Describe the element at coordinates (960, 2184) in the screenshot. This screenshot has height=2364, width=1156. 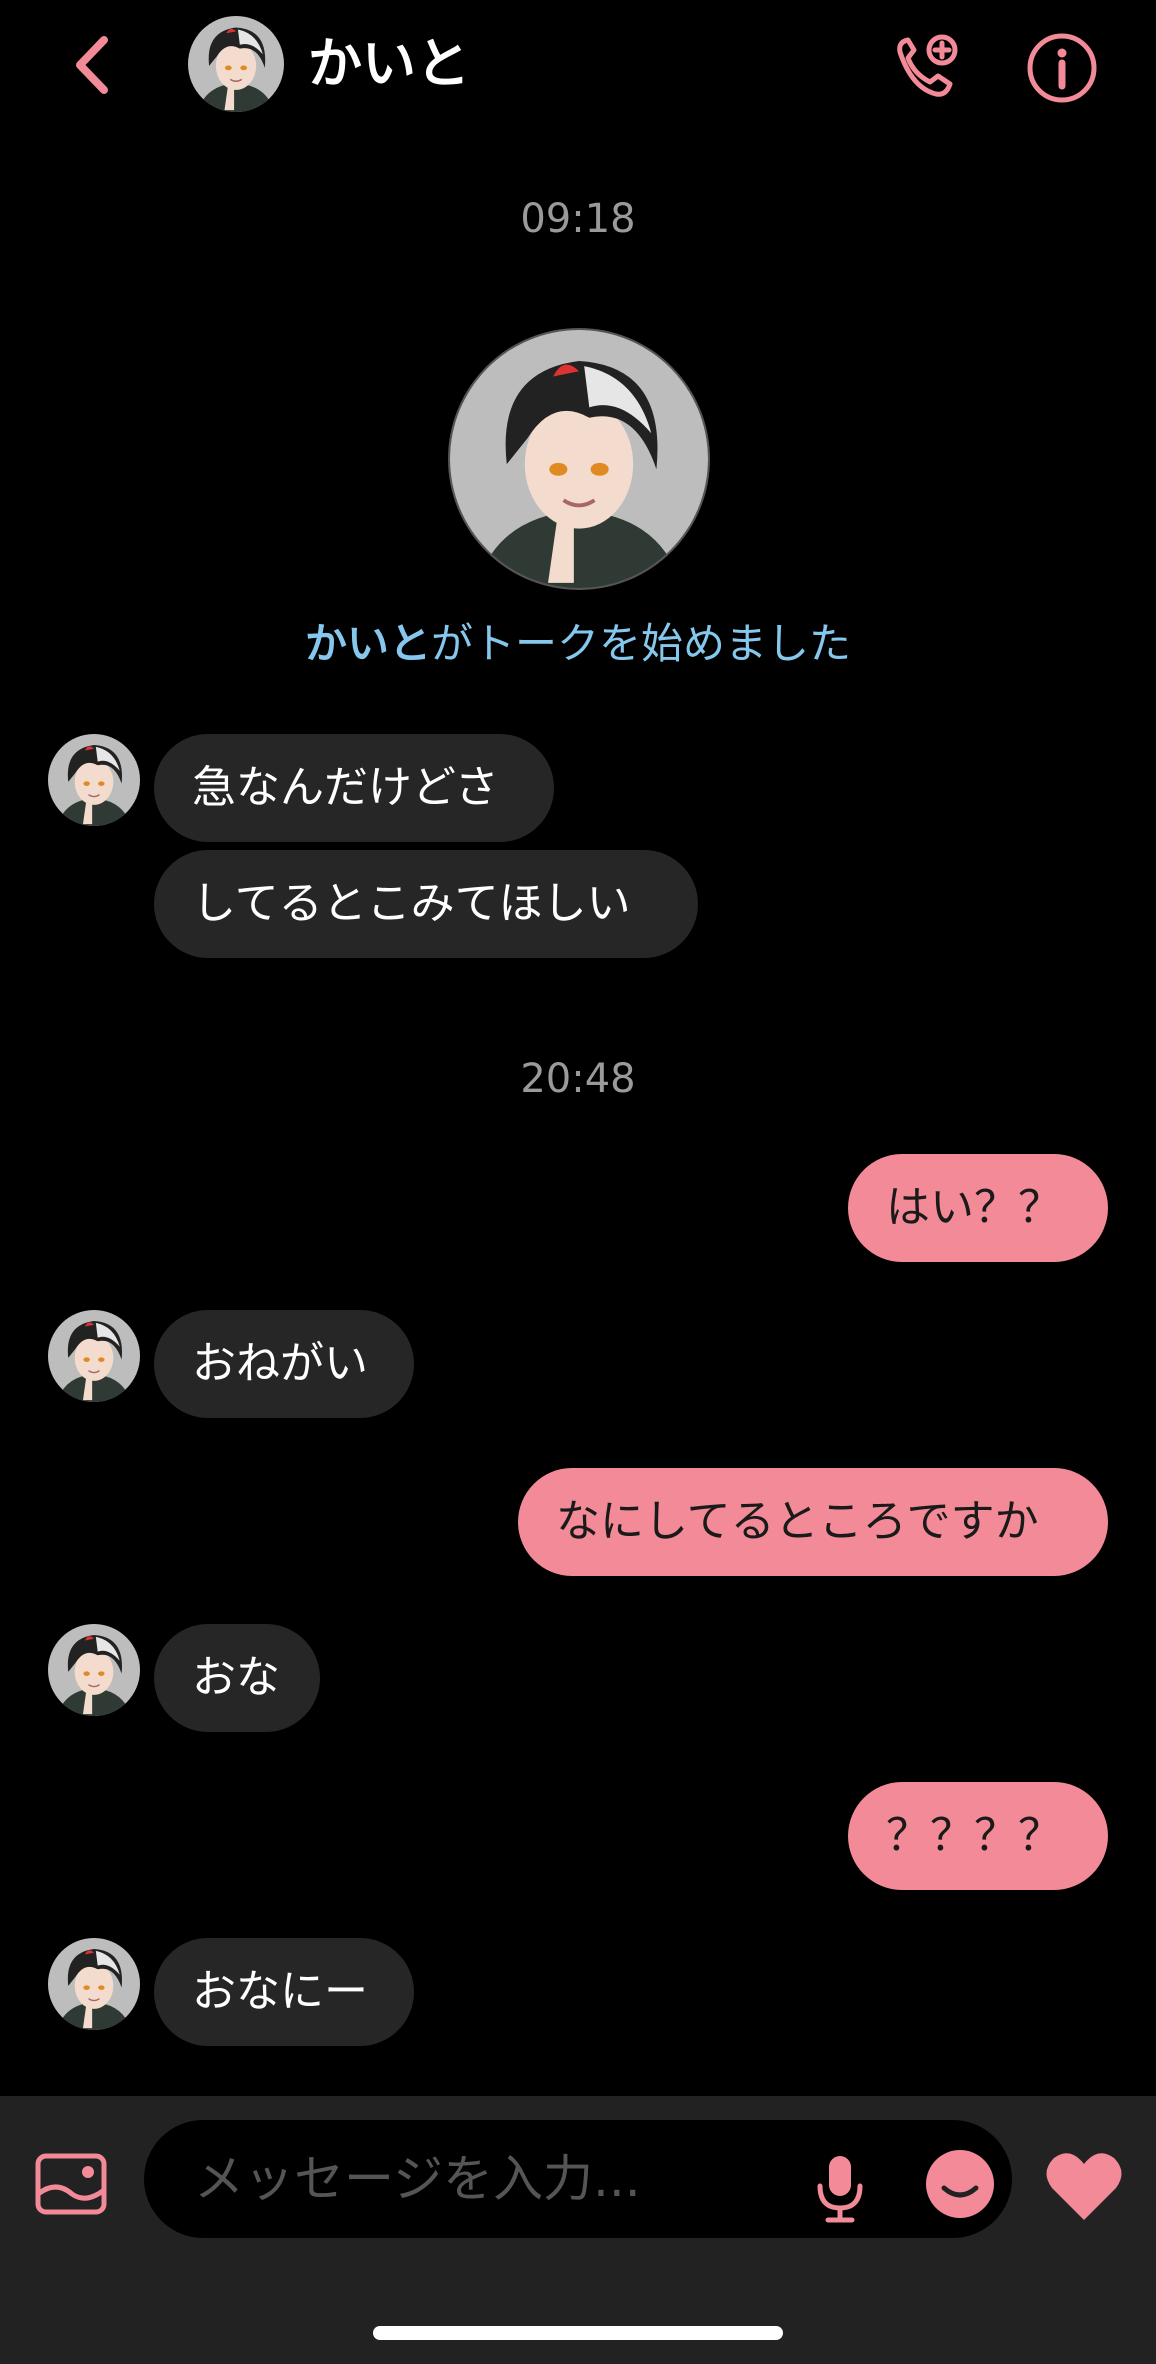
I see `emoji-icon` at that location.